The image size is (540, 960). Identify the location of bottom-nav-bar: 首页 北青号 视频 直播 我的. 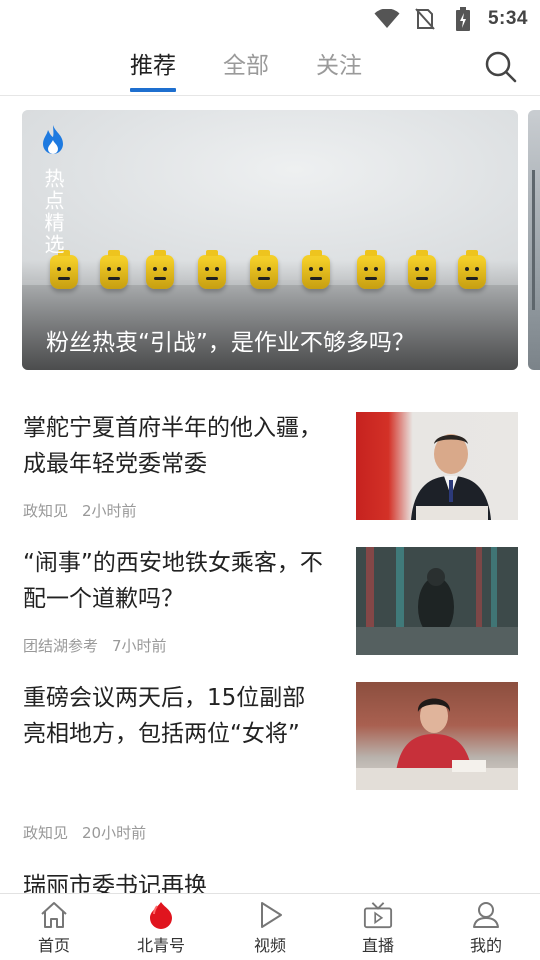
(270, 926).